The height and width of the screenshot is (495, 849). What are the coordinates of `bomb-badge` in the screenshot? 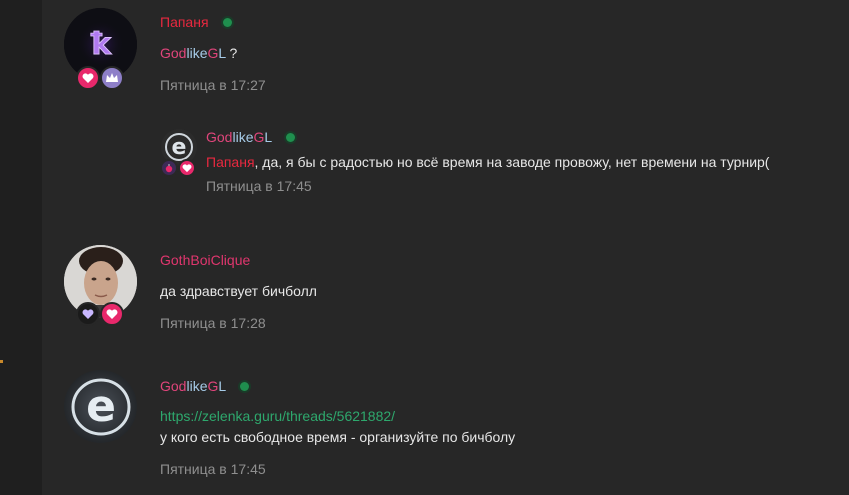 It's located at (169, 168).